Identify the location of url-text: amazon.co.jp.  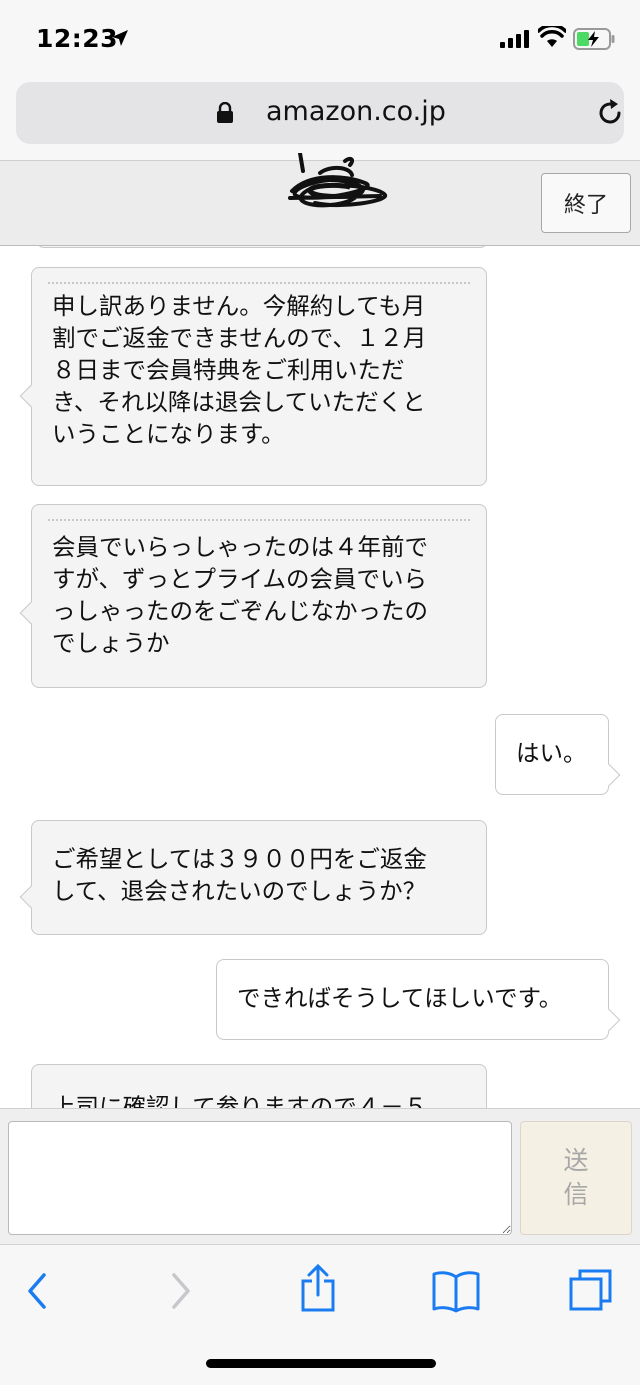
(356, 111).